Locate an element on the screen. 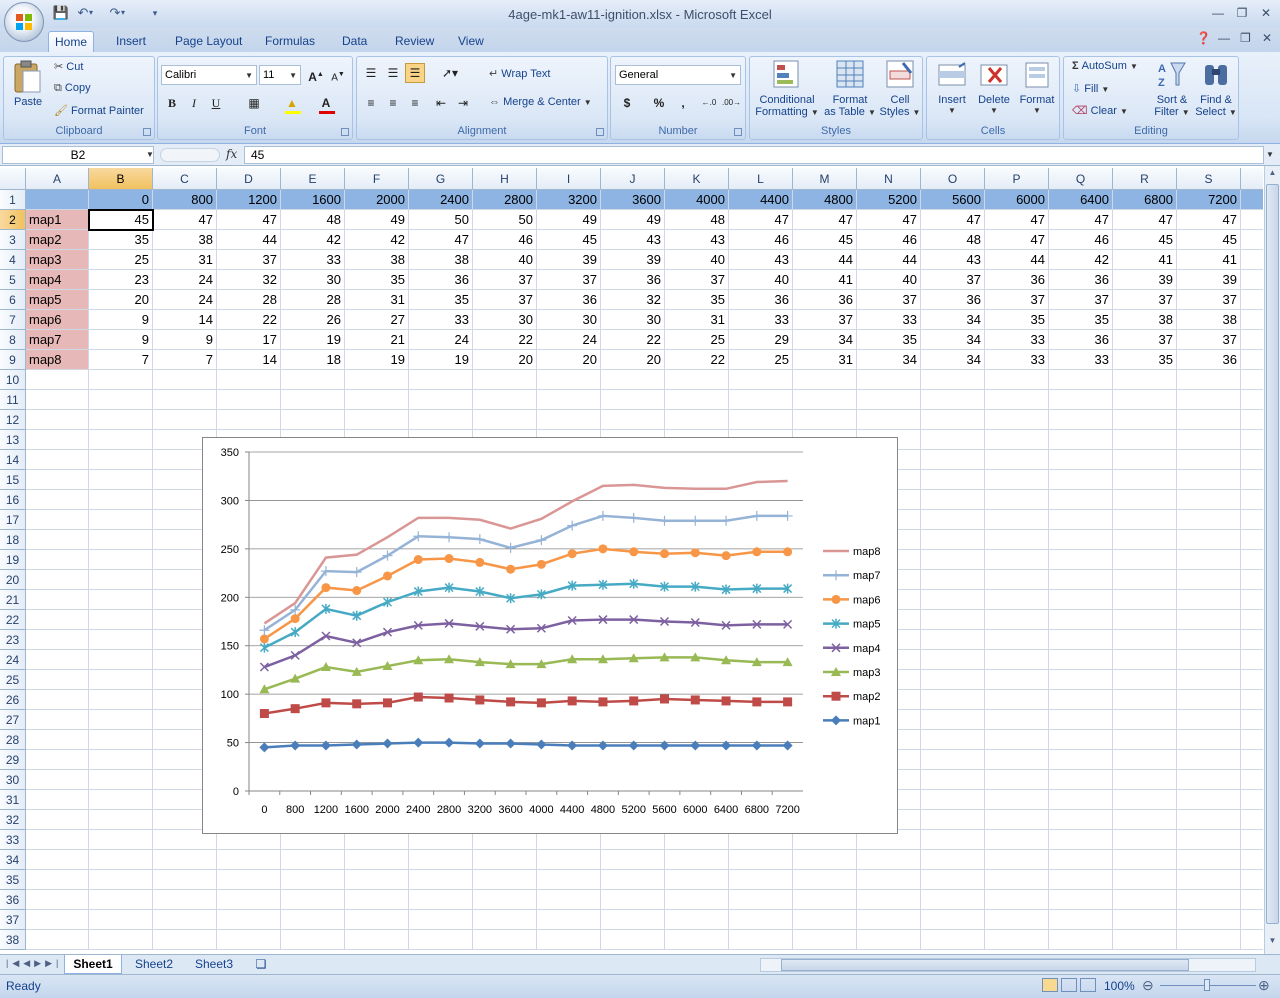 The image size is (1280, 998). zoom-slider-handle is located at coordinates (1207, 985).